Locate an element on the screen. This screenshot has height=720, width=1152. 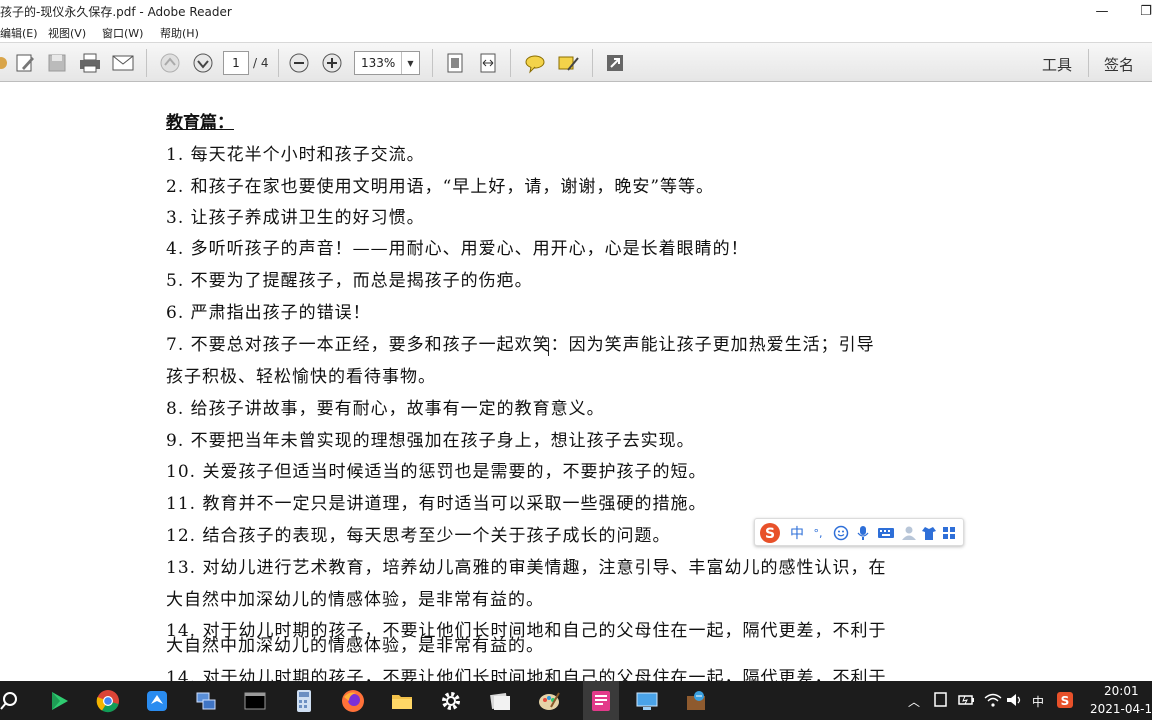
battery-plug-icon is located at coordinates (967, 701).